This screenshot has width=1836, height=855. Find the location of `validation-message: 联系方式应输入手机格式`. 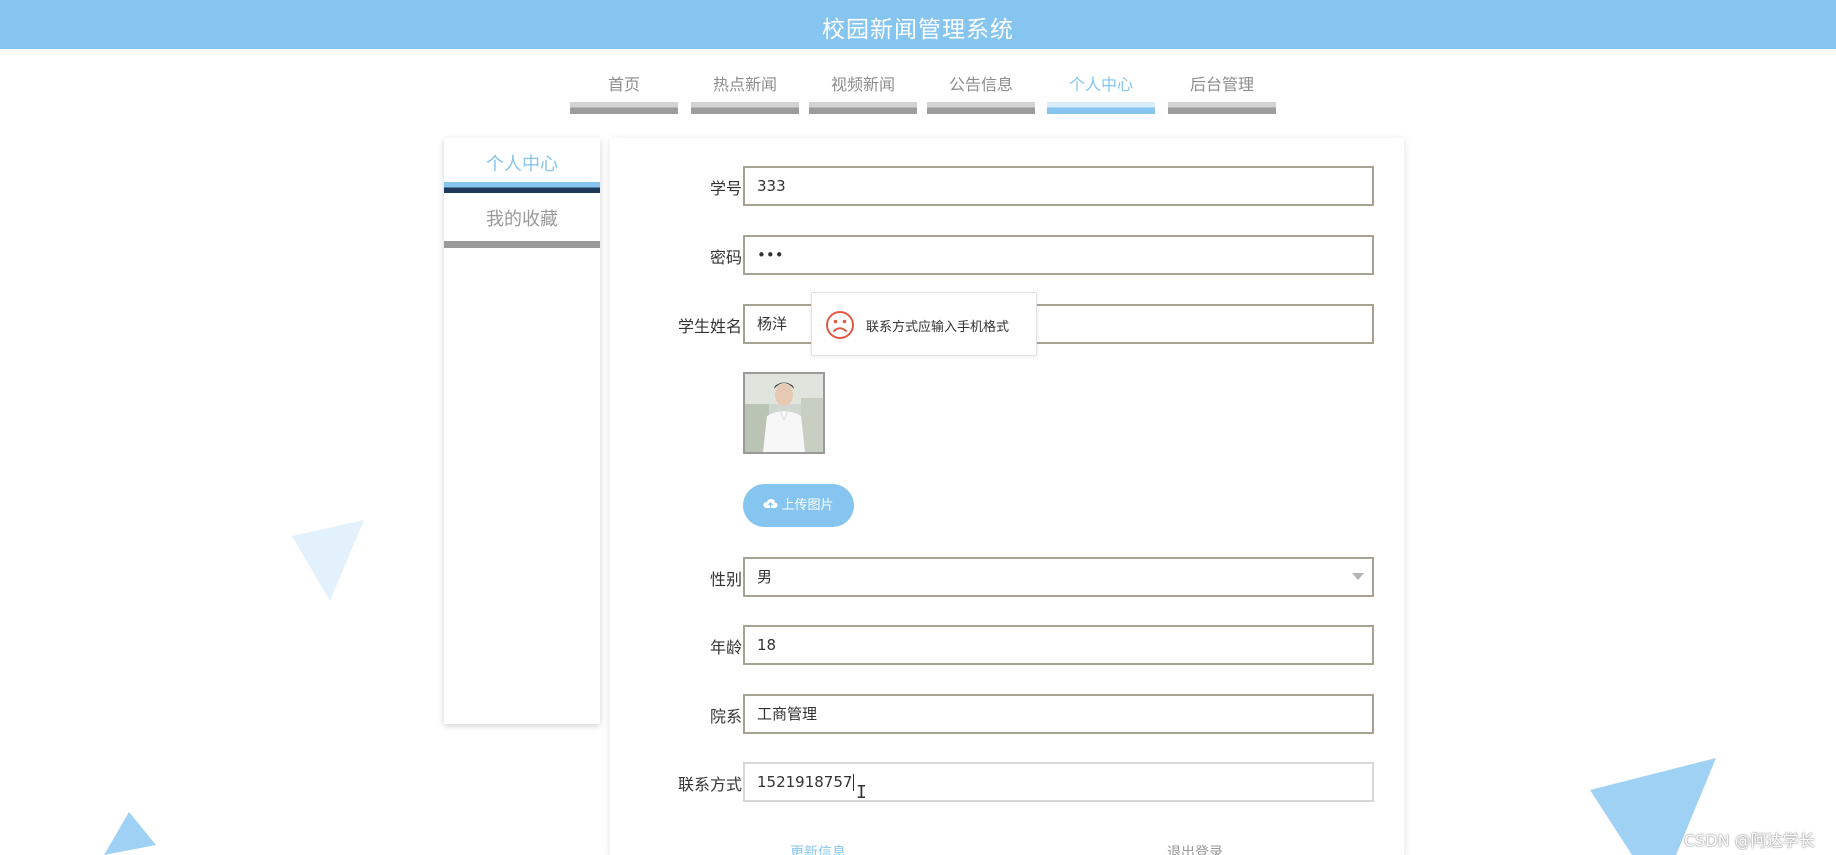

validation-message: 联系方式应输入手机格式 is located at coordinates (938, 327).